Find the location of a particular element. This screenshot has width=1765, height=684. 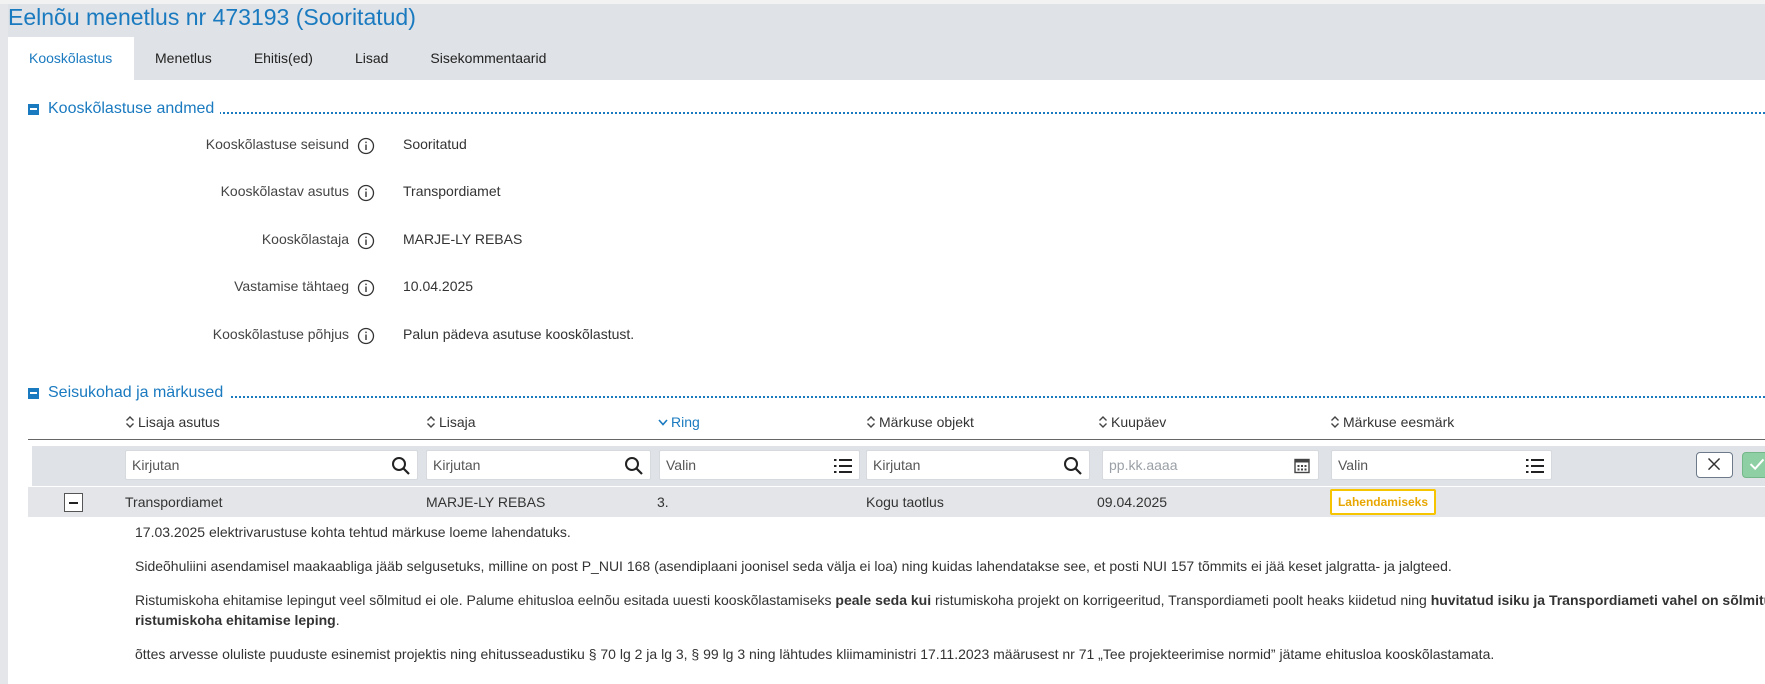

header-divider is located at coordinates (896, 439).